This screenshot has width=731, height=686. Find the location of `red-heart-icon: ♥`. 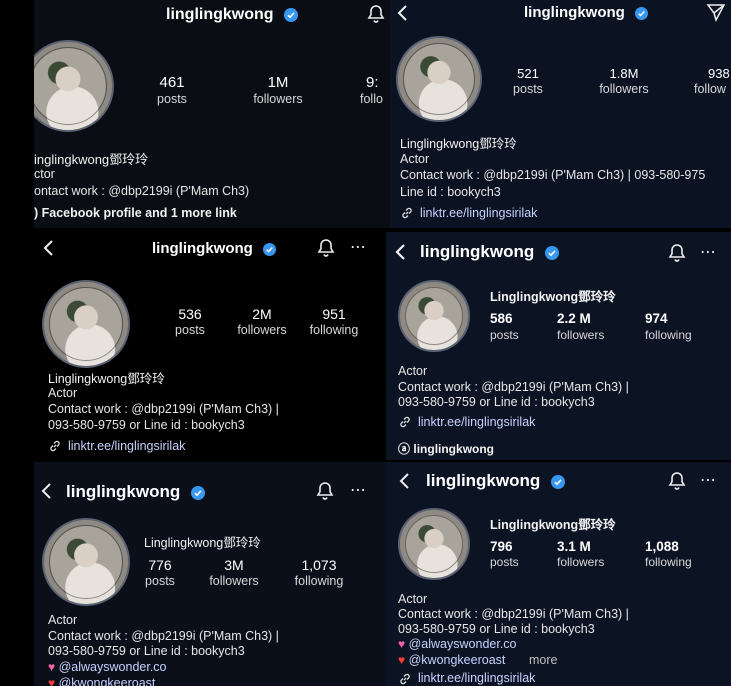

red-heart-icon: ♥ is located at coordinates (402, 660).